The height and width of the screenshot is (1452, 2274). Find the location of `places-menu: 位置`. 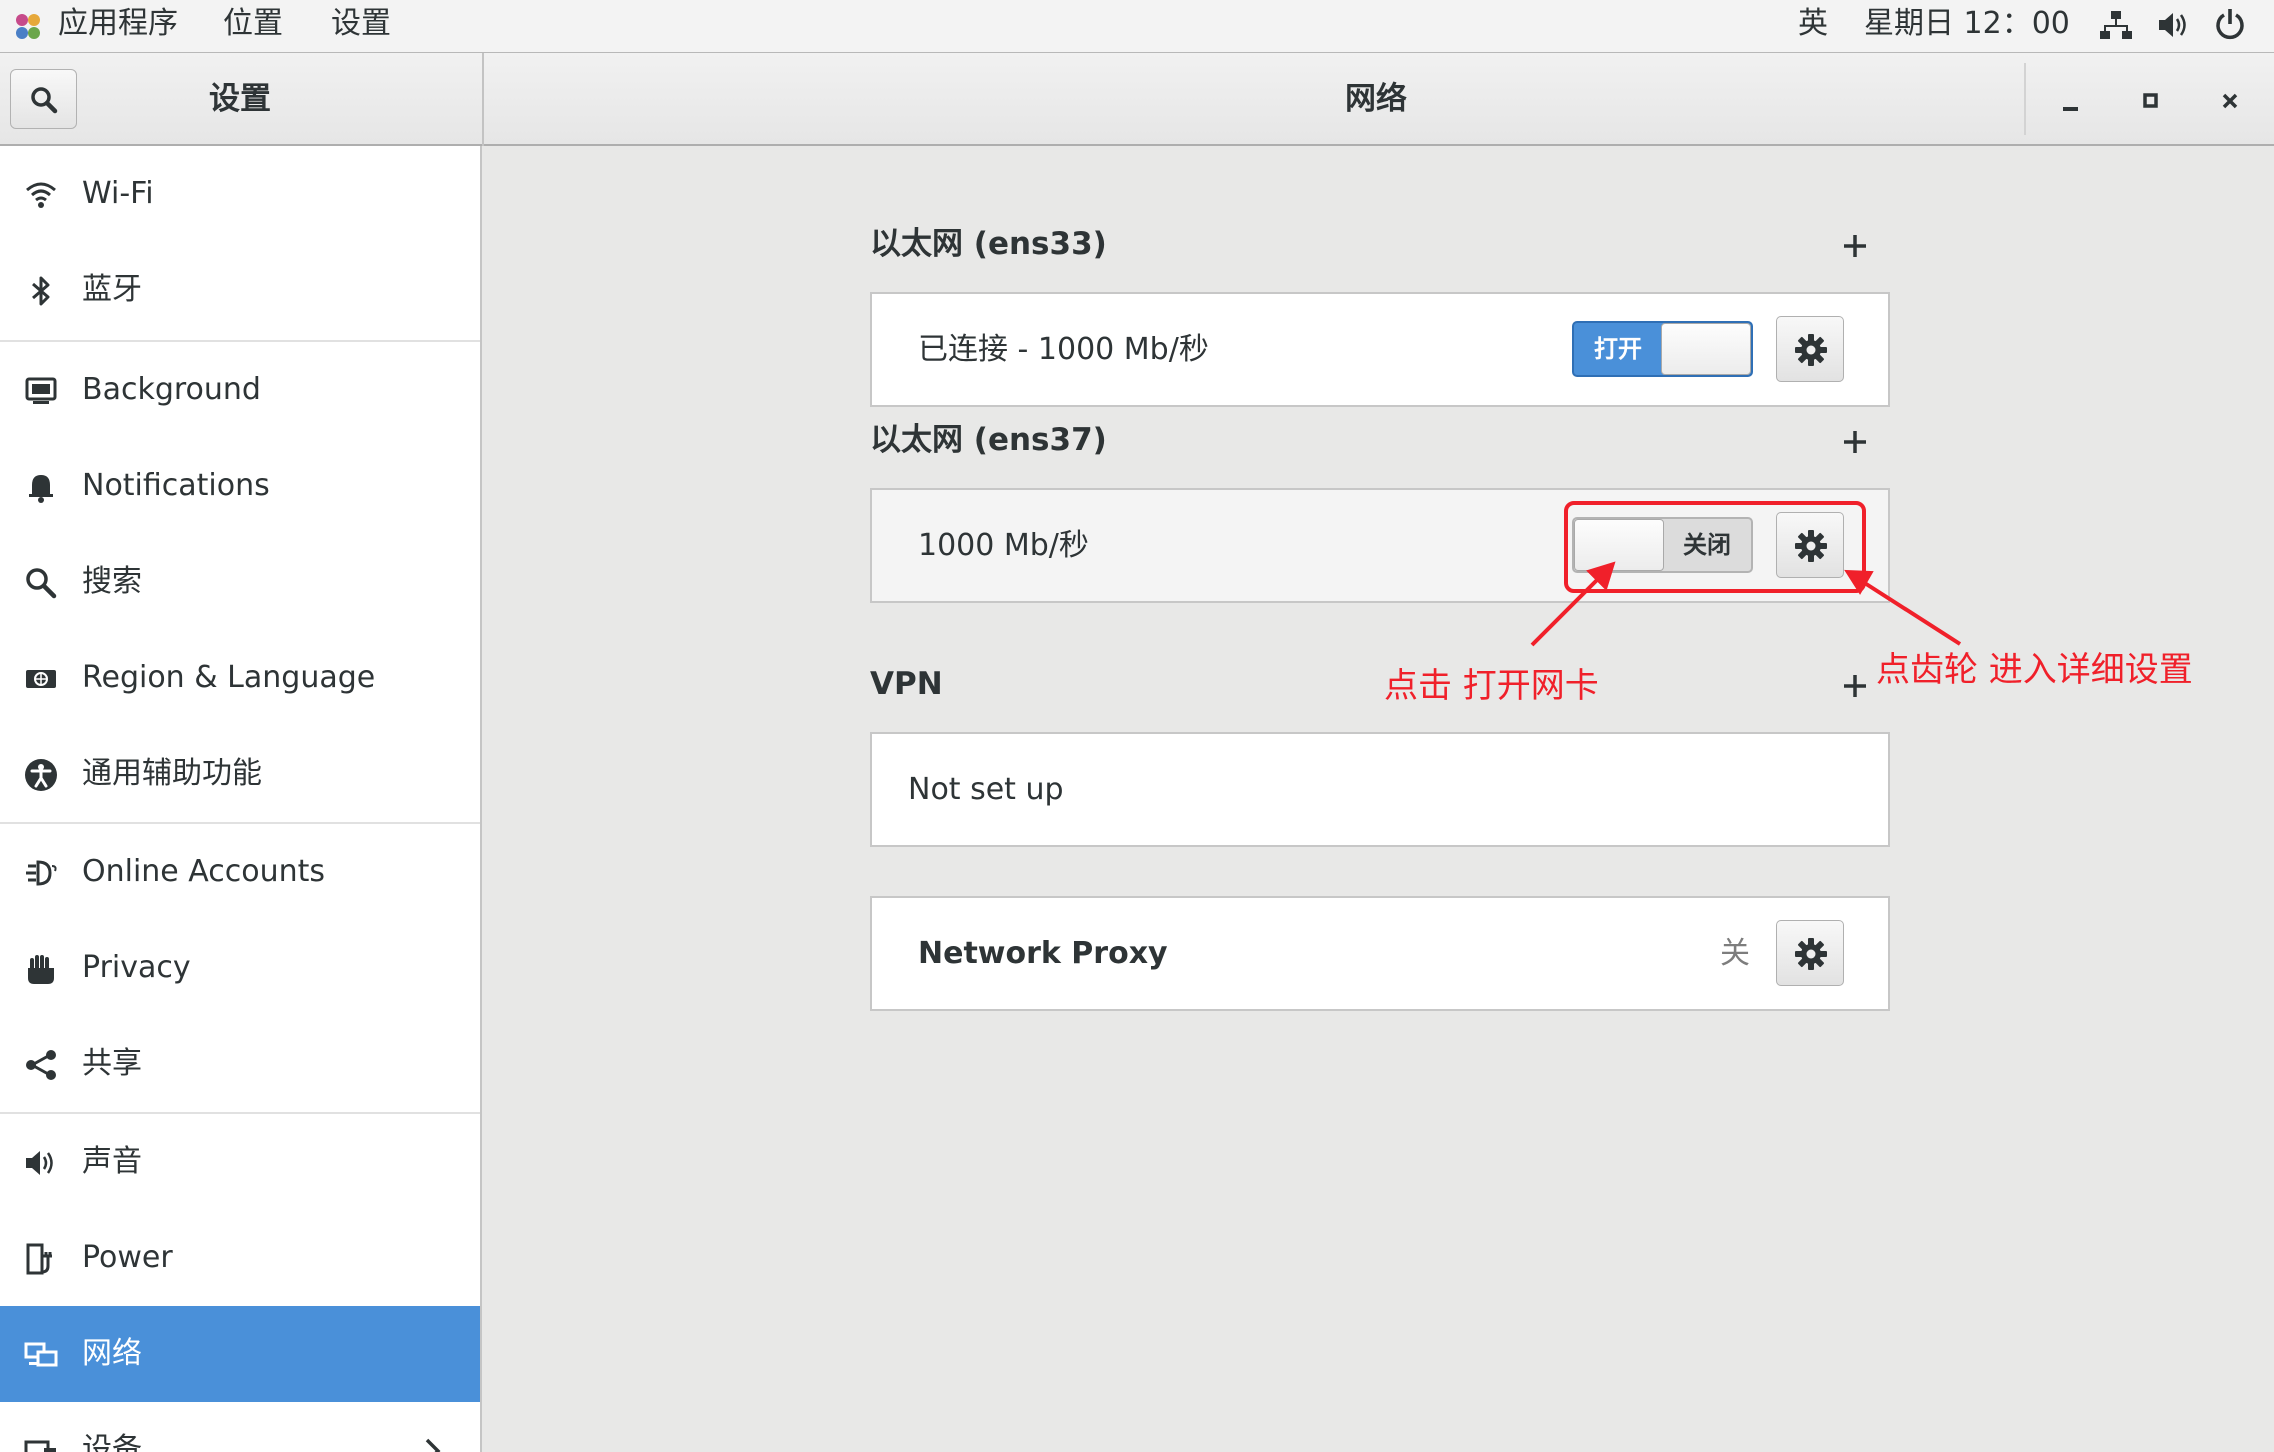

places-menu: 位置 is located at coordinates (253, 24).